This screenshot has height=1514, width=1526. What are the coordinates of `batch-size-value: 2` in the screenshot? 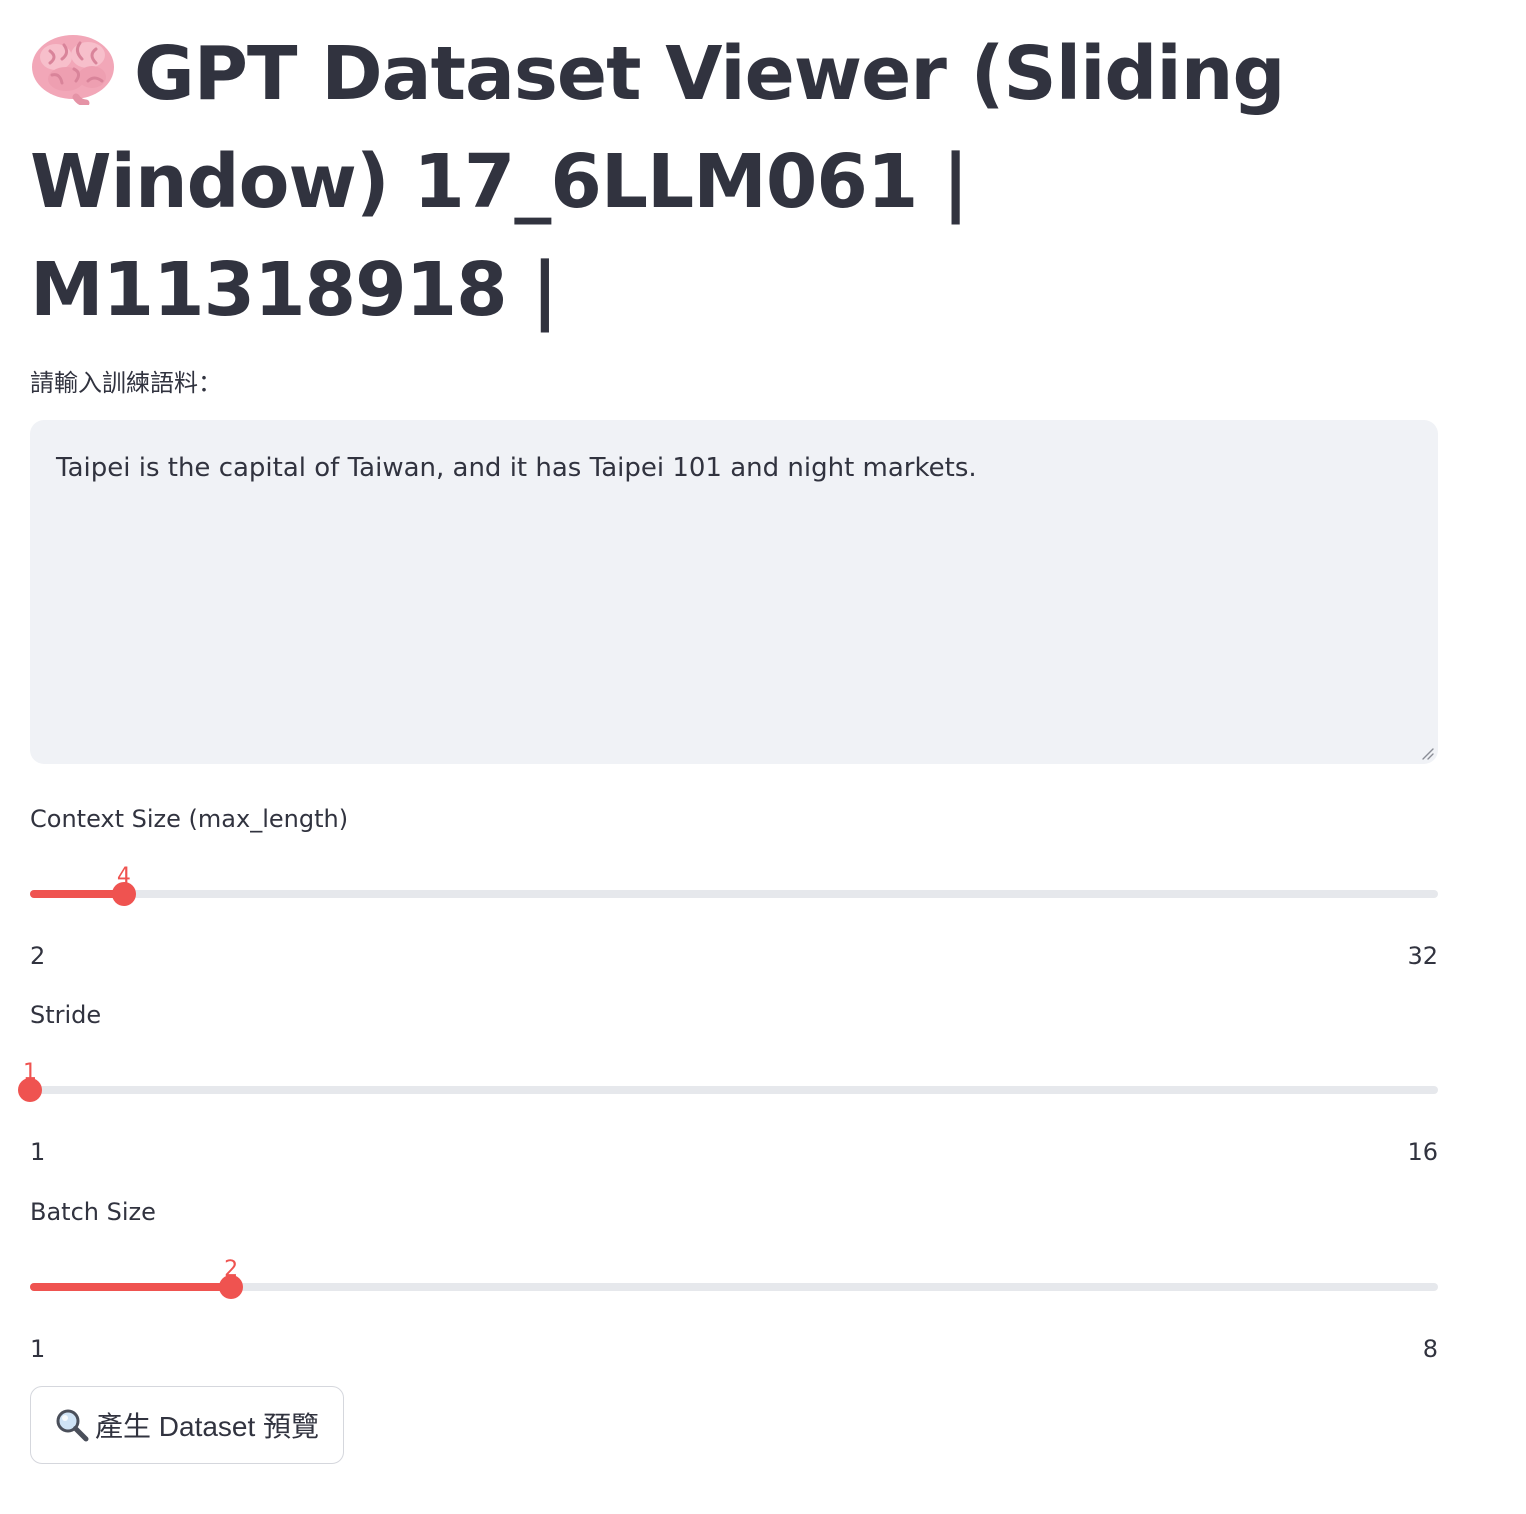 It's located at (231, 1269).